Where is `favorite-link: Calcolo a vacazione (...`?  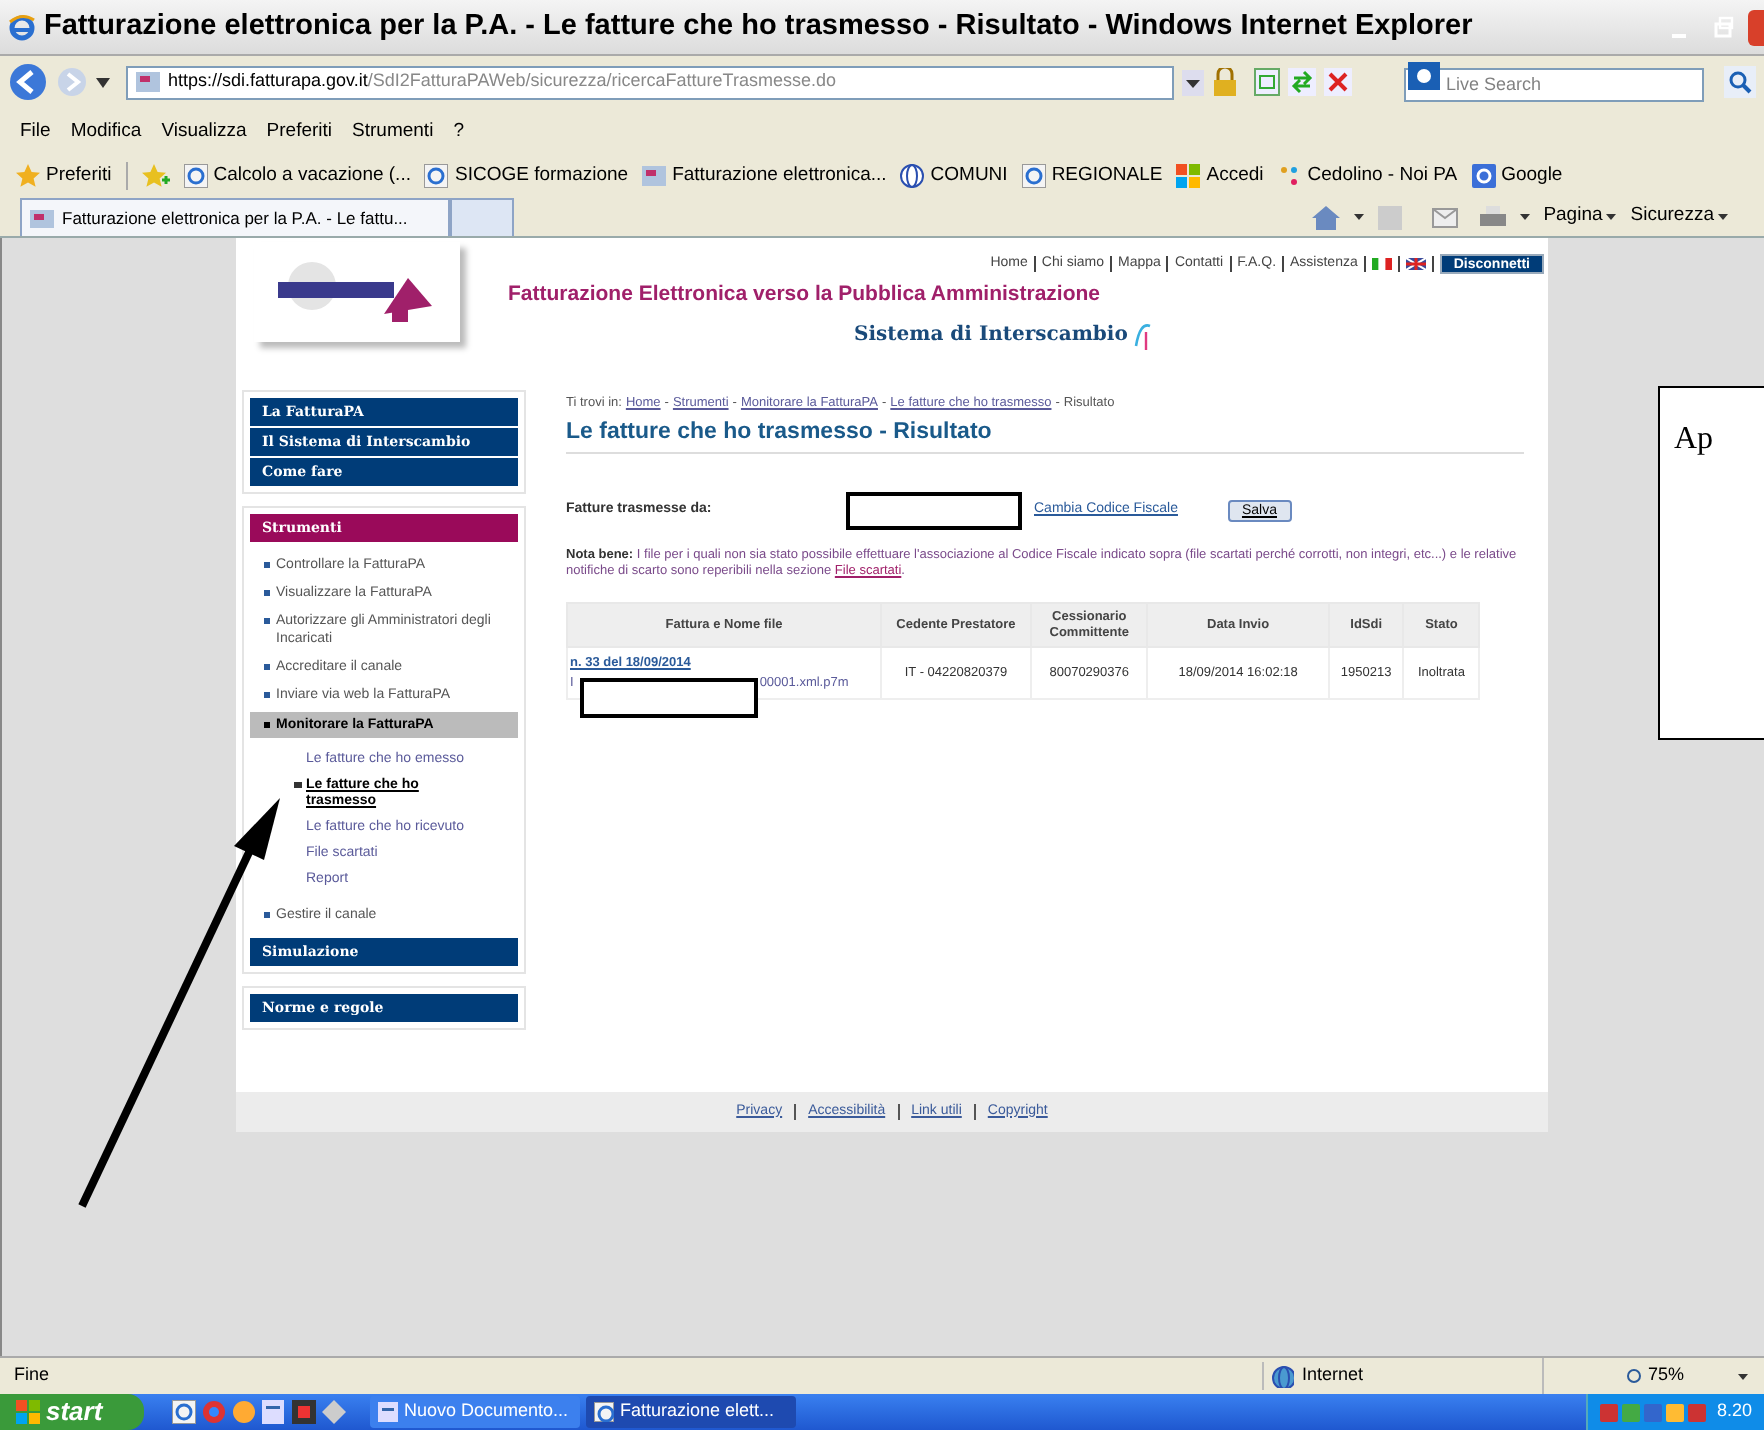 favorite-link: Calcolo a vacazione (... is located at coordinates (297, 176).